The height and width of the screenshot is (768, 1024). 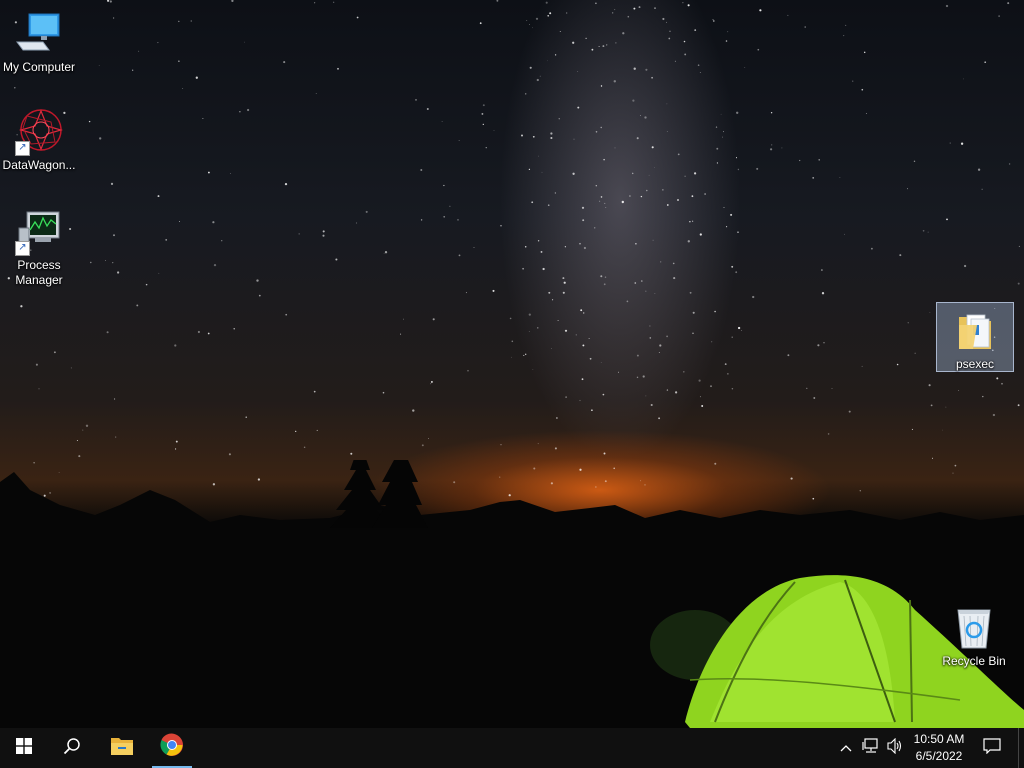 What do you see at coordinates (39, 34) in the screenshot?
I see `computer-icon` at bounding box center [39, 34].